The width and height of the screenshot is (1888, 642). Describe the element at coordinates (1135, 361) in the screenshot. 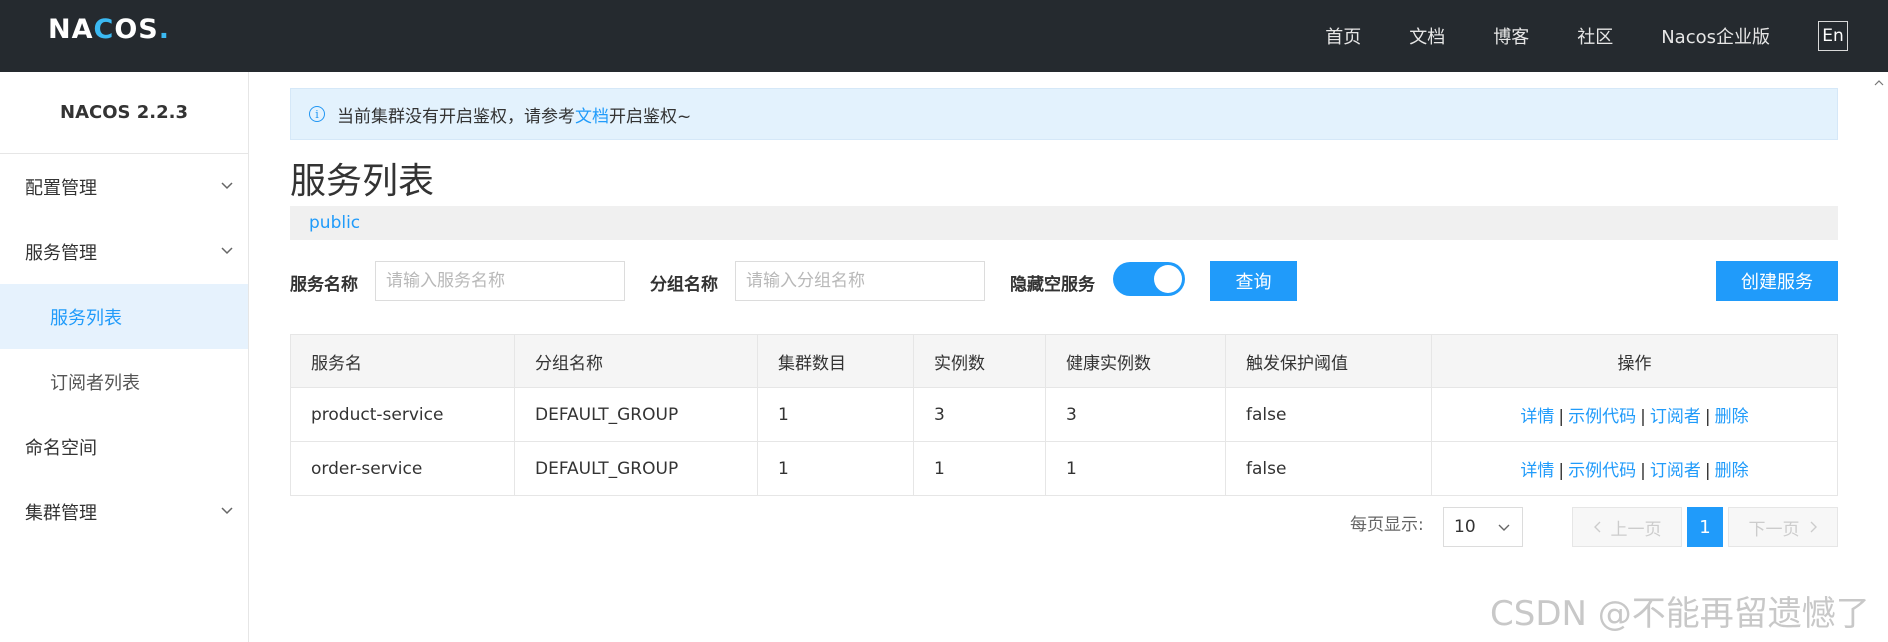

I see `col-healthy-instance-count: 健康实例数` at that location.